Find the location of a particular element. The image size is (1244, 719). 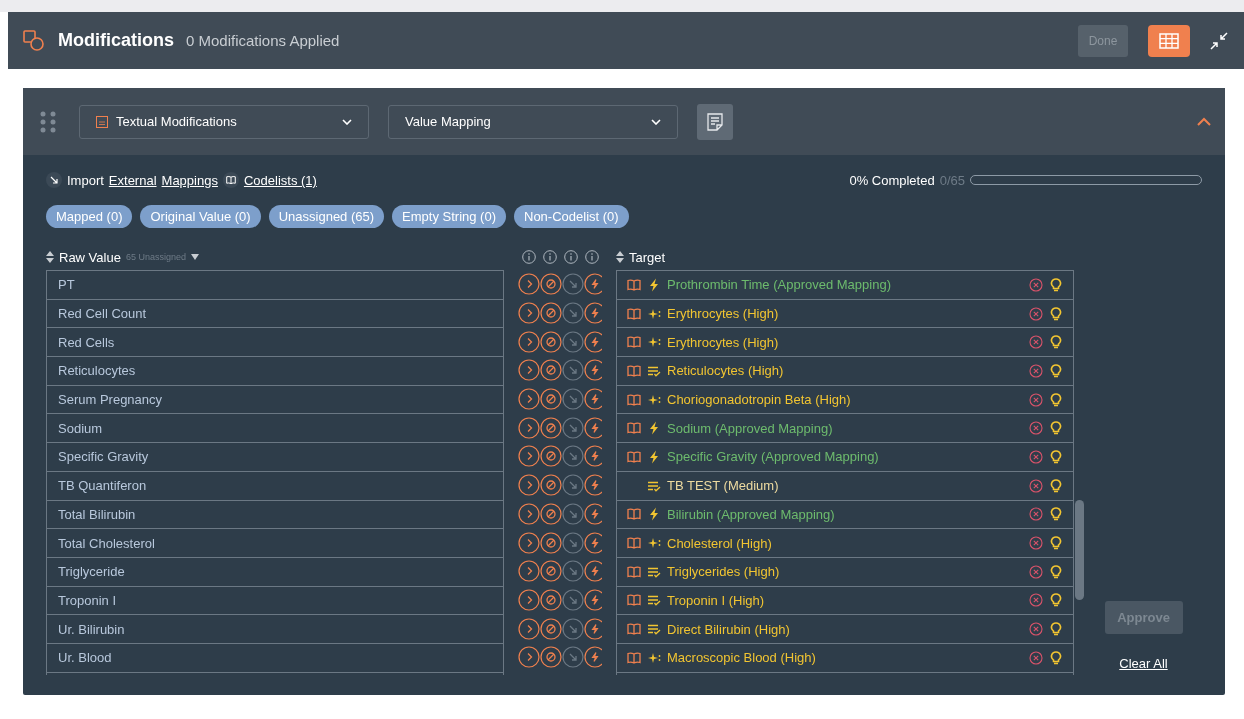

mapping-type-dropdown: Value Mapping is located at coordinates (533, 121).